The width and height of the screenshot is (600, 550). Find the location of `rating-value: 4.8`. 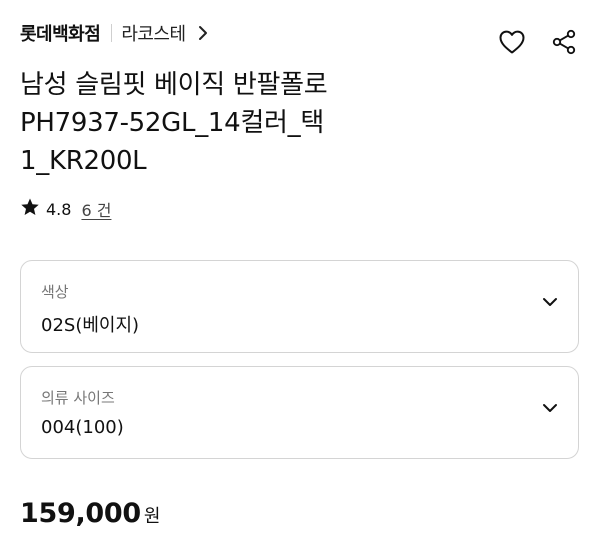

rating-value: 4.8 is located at coordinates (59, 209).